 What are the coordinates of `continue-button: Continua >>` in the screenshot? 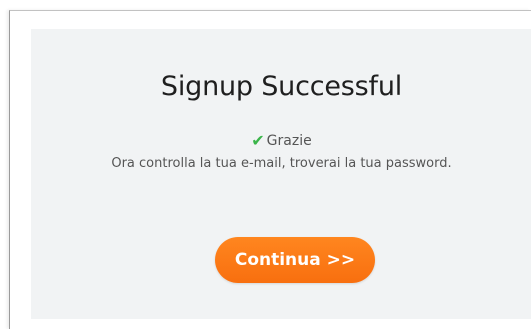 It's located at (295, 260).